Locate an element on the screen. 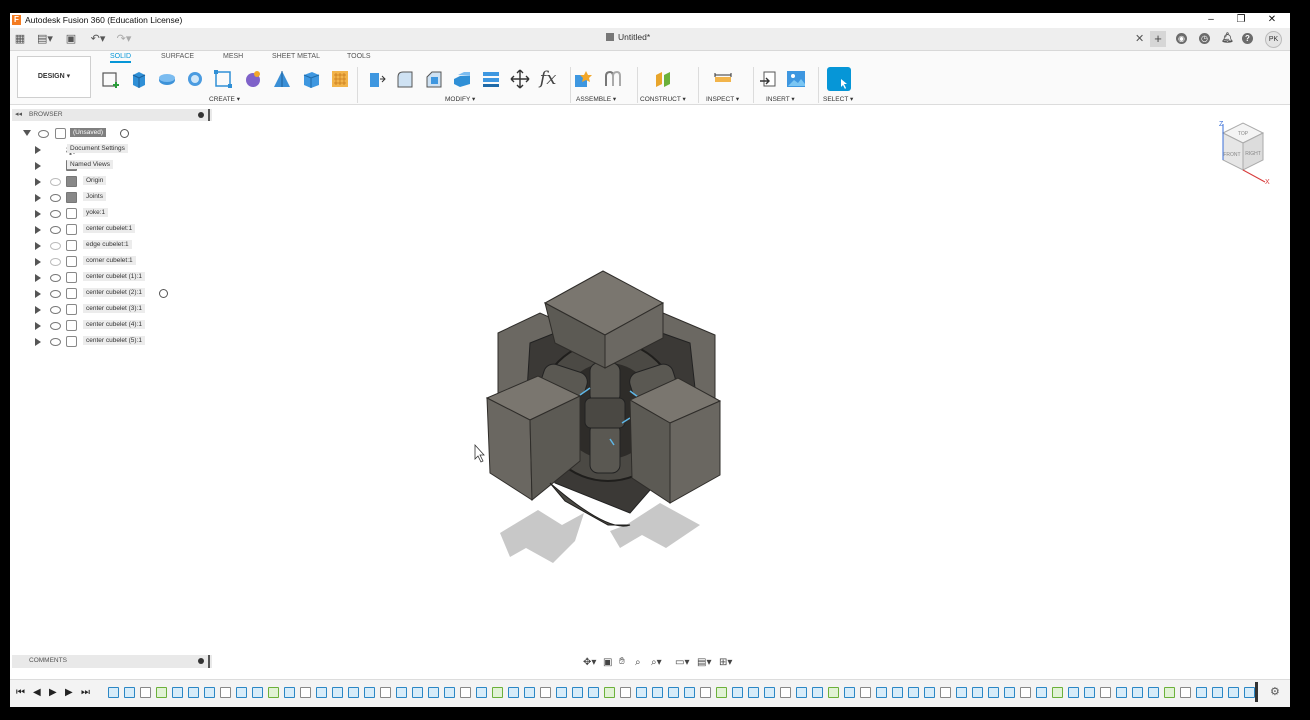 Image resolution: width=1310 pixels, height=720 pixels. create-sketch-icon is located at coordinates (111, 79).